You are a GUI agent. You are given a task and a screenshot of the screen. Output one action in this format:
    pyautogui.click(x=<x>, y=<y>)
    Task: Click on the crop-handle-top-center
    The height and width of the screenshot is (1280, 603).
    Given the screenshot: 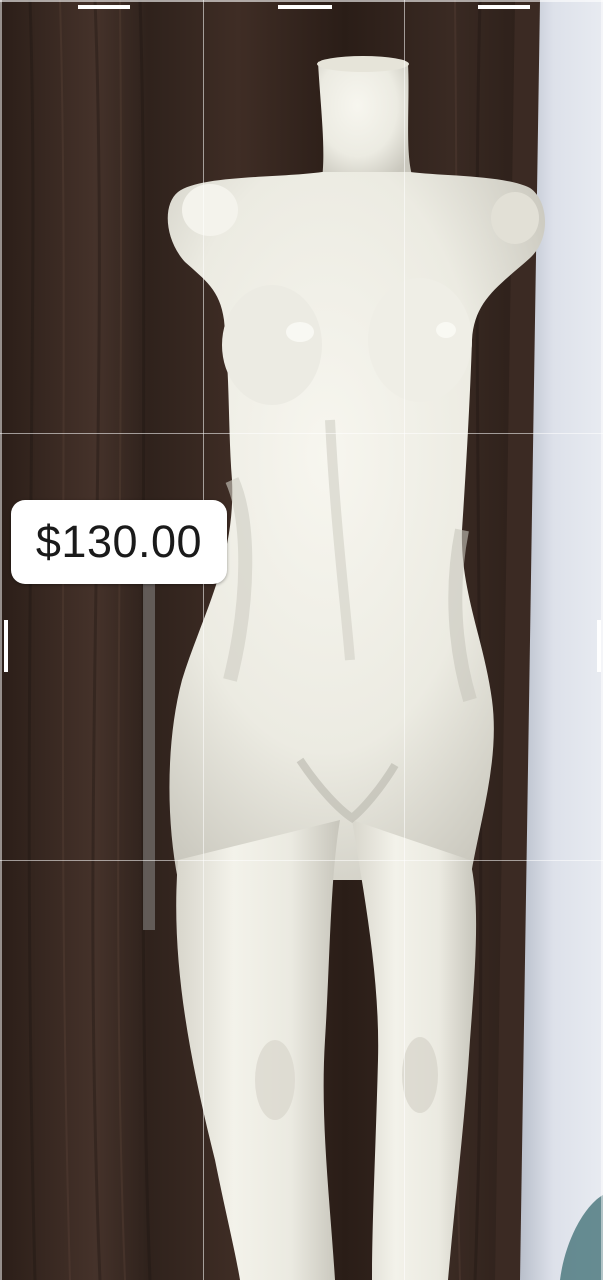 What is the action you would take?
    pyautogui.click(x=305, y=7)
    